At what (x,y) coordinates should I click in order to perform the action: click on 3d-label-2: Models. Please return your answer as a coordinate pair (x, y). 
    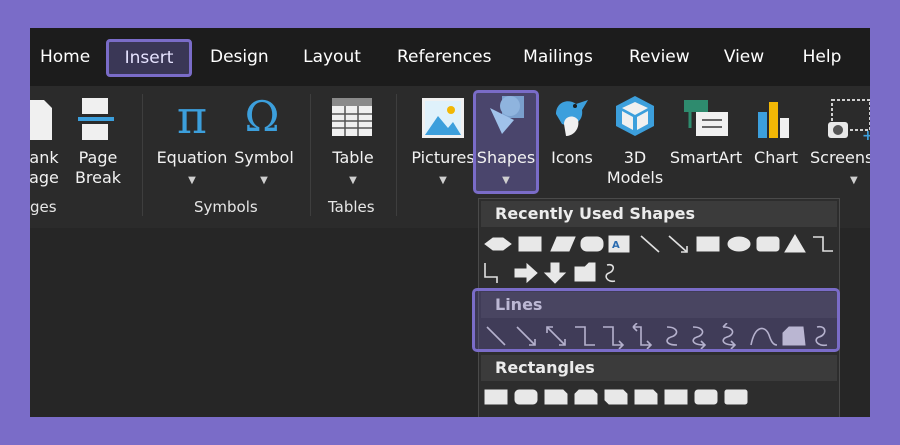
    Looking at the image, I should click on (635, 177).